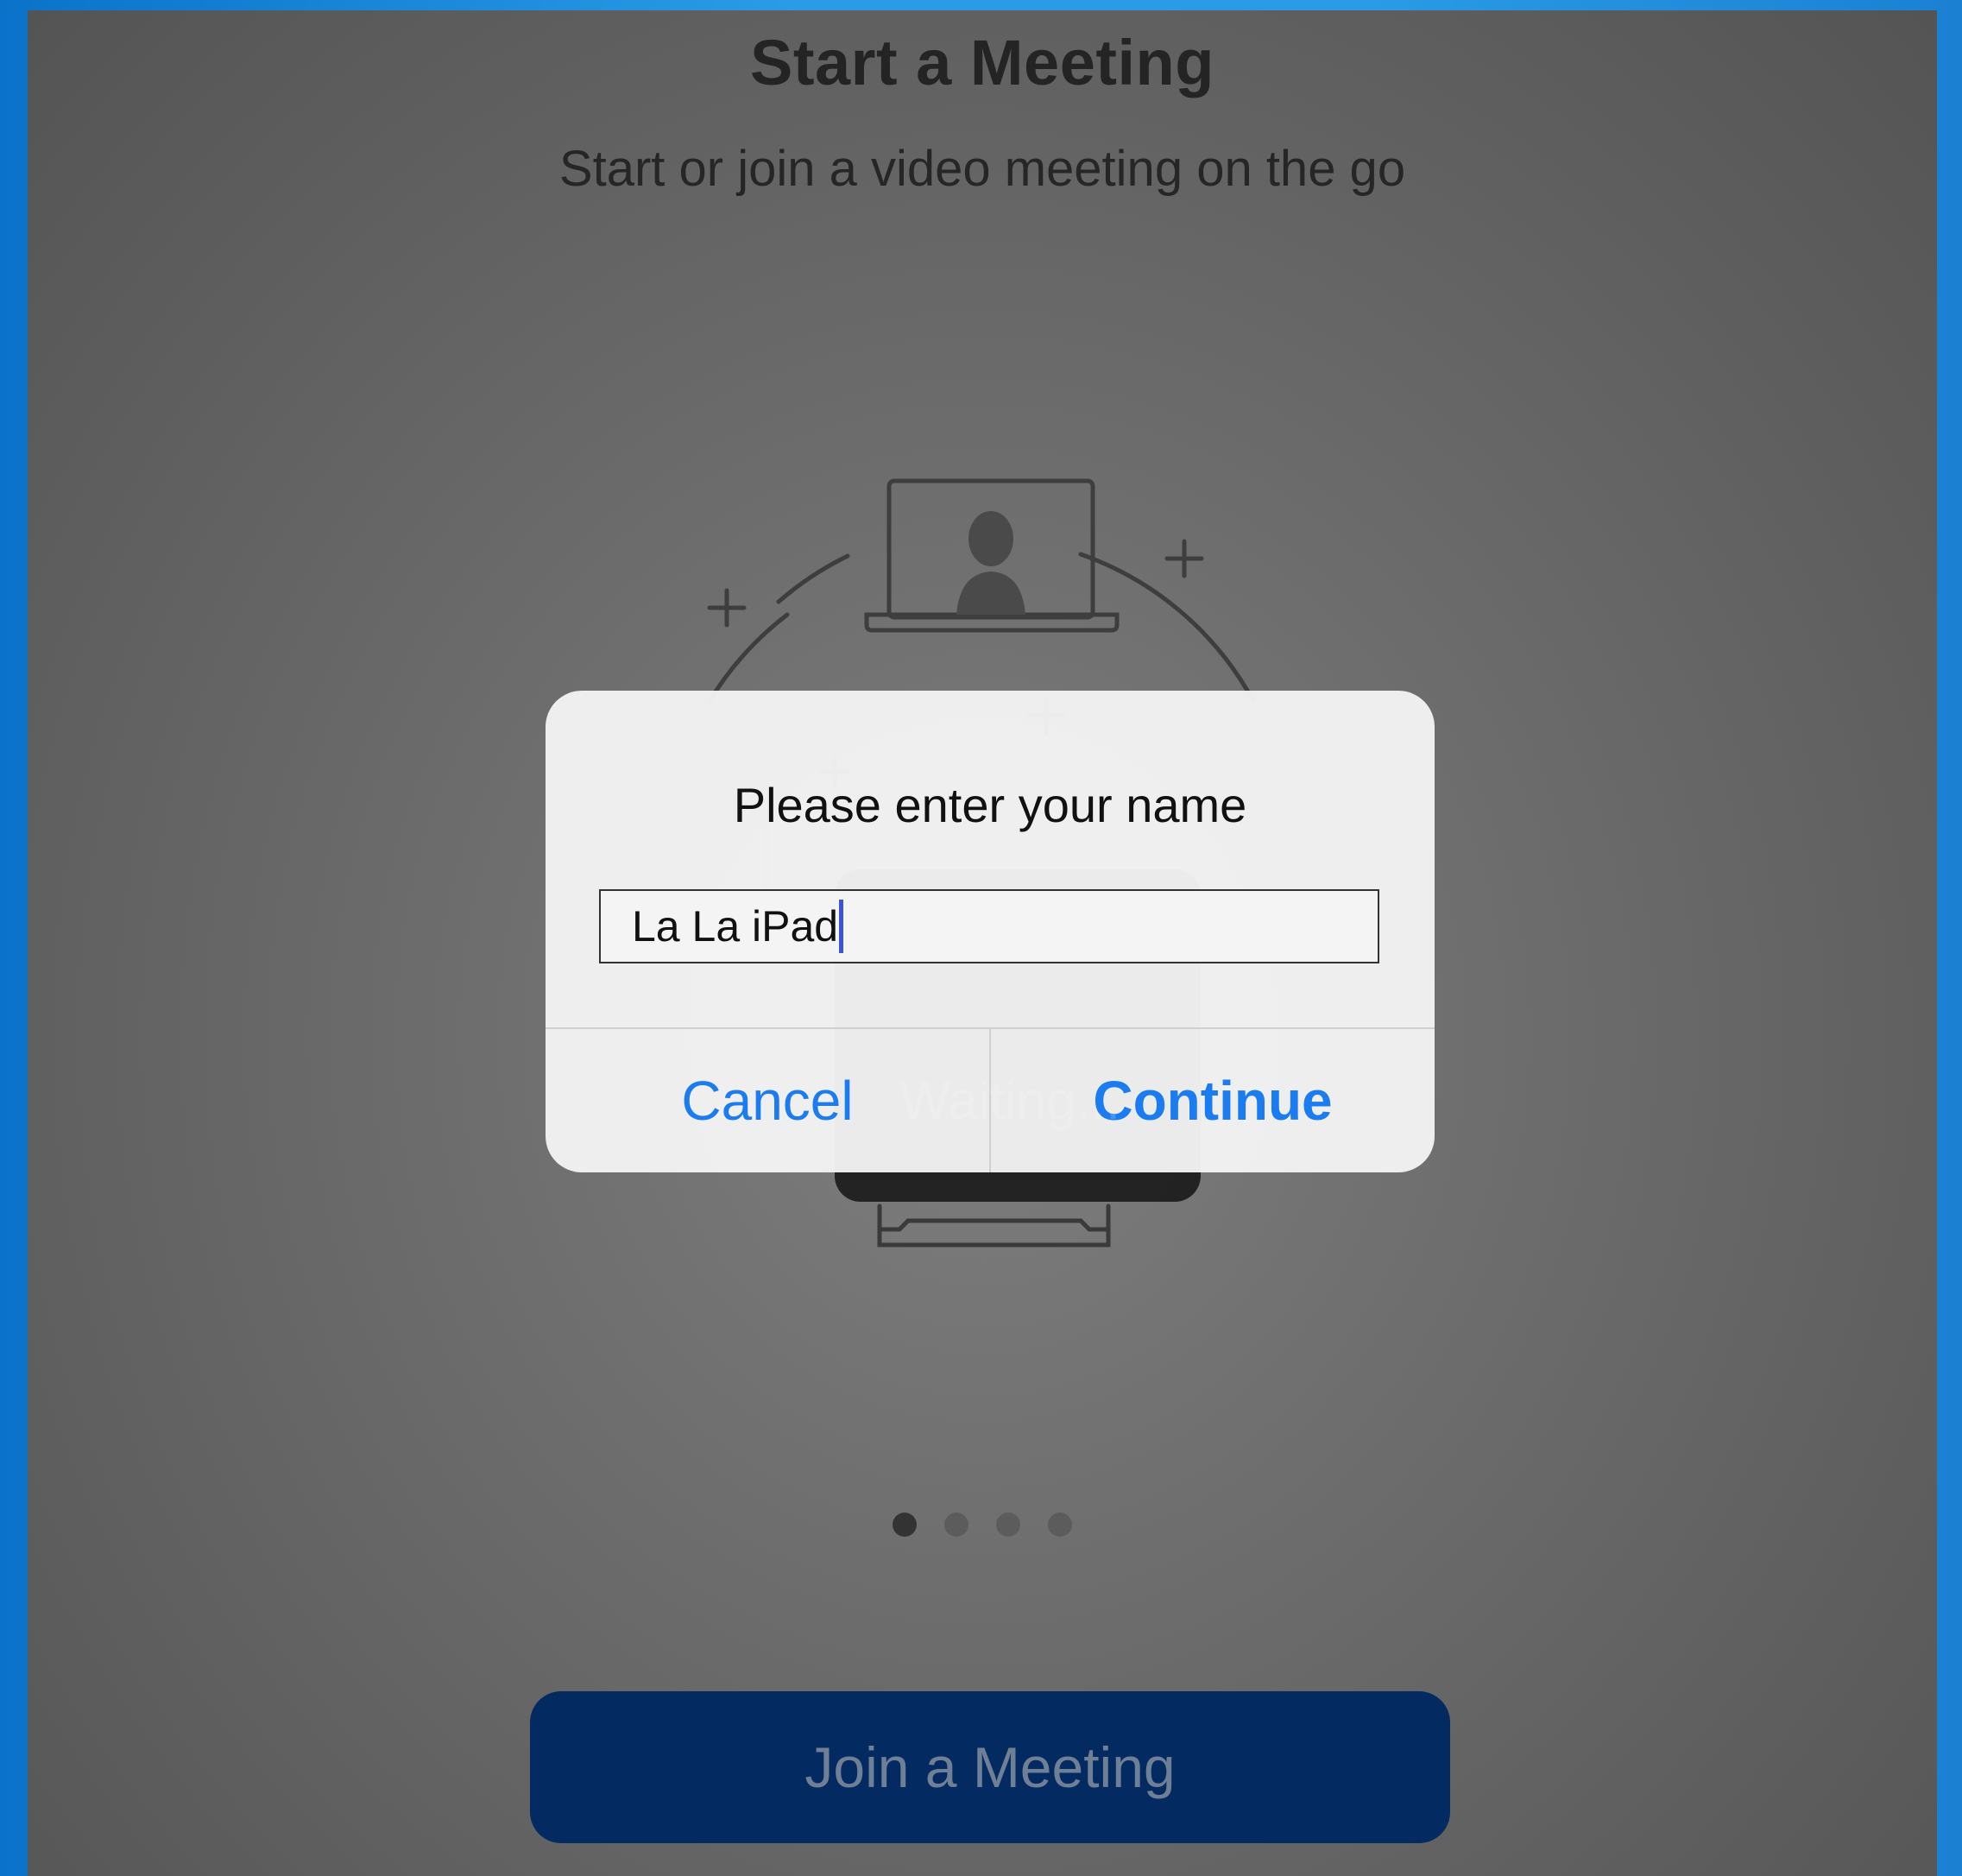  Describe the element at coordinates (990, 1767) in the screenshot. I see `join-meeting-button: Join a Meeting` at that location.